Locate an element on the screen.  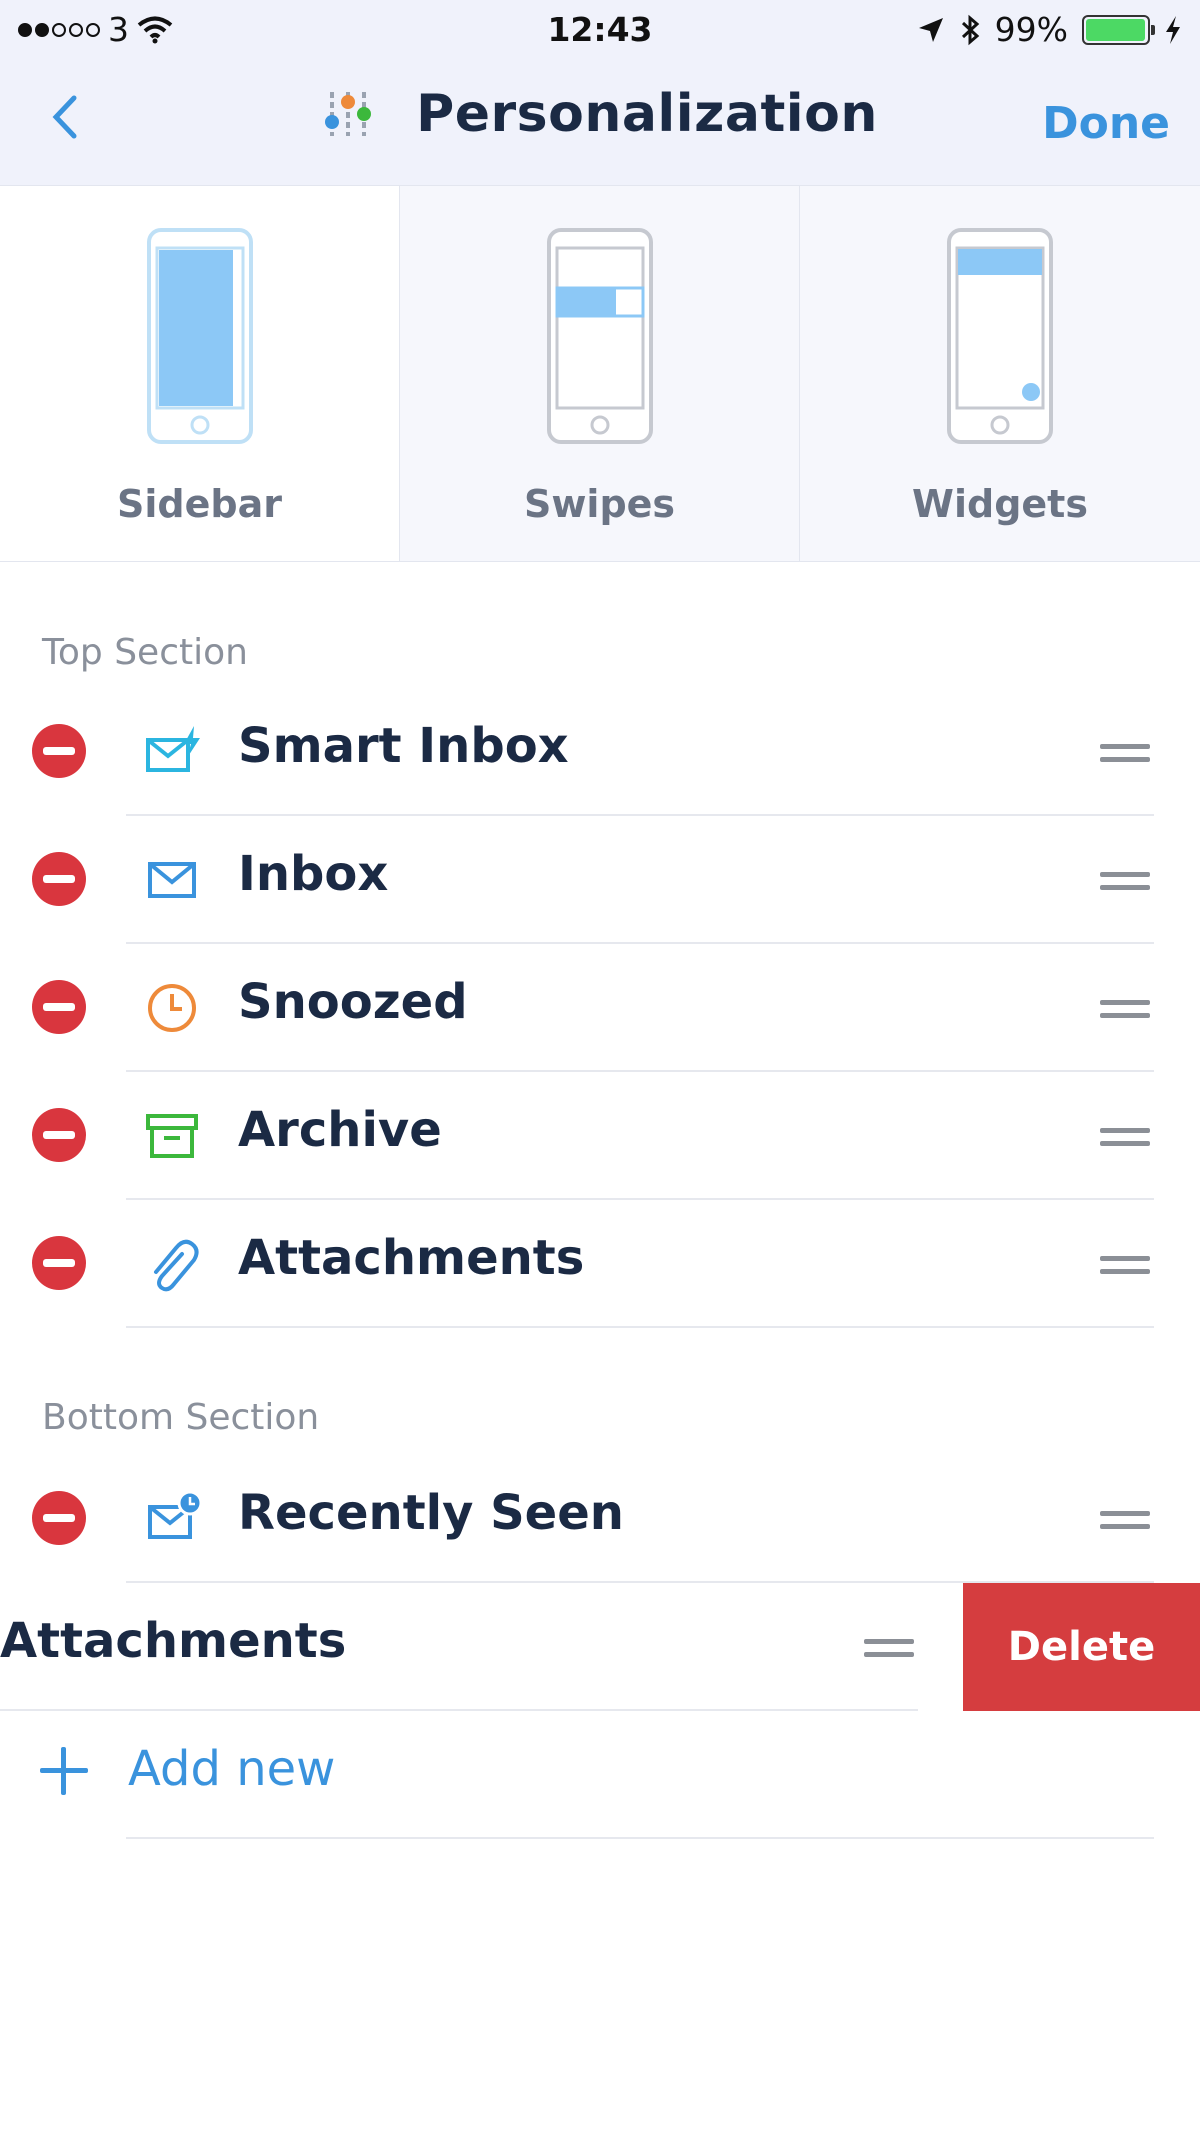
list-item-attachments: Attachments is located at coordinates (600, 1264).